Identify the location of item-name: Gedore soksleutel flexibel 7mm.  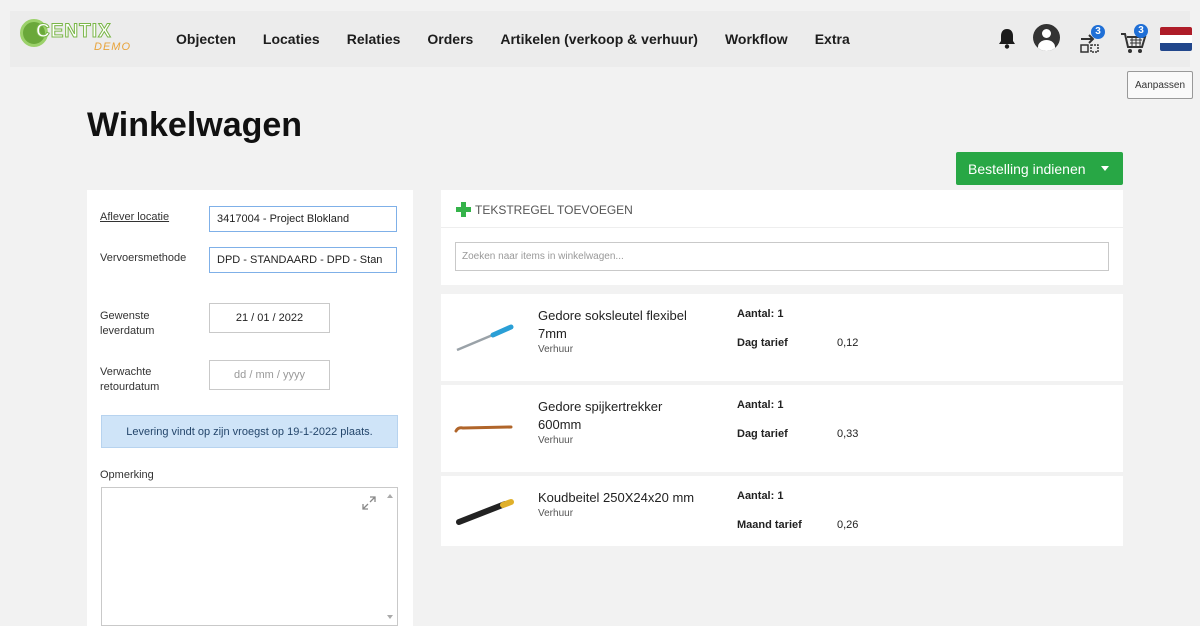
(612, 324).